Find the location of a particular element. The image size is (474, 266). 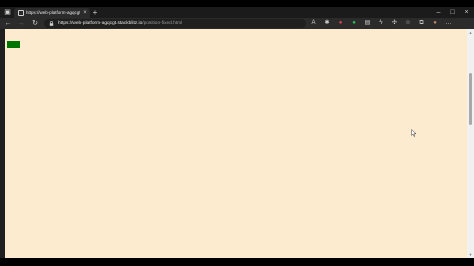

collections-icon: ⧉ is located at coordinates (421, 23).